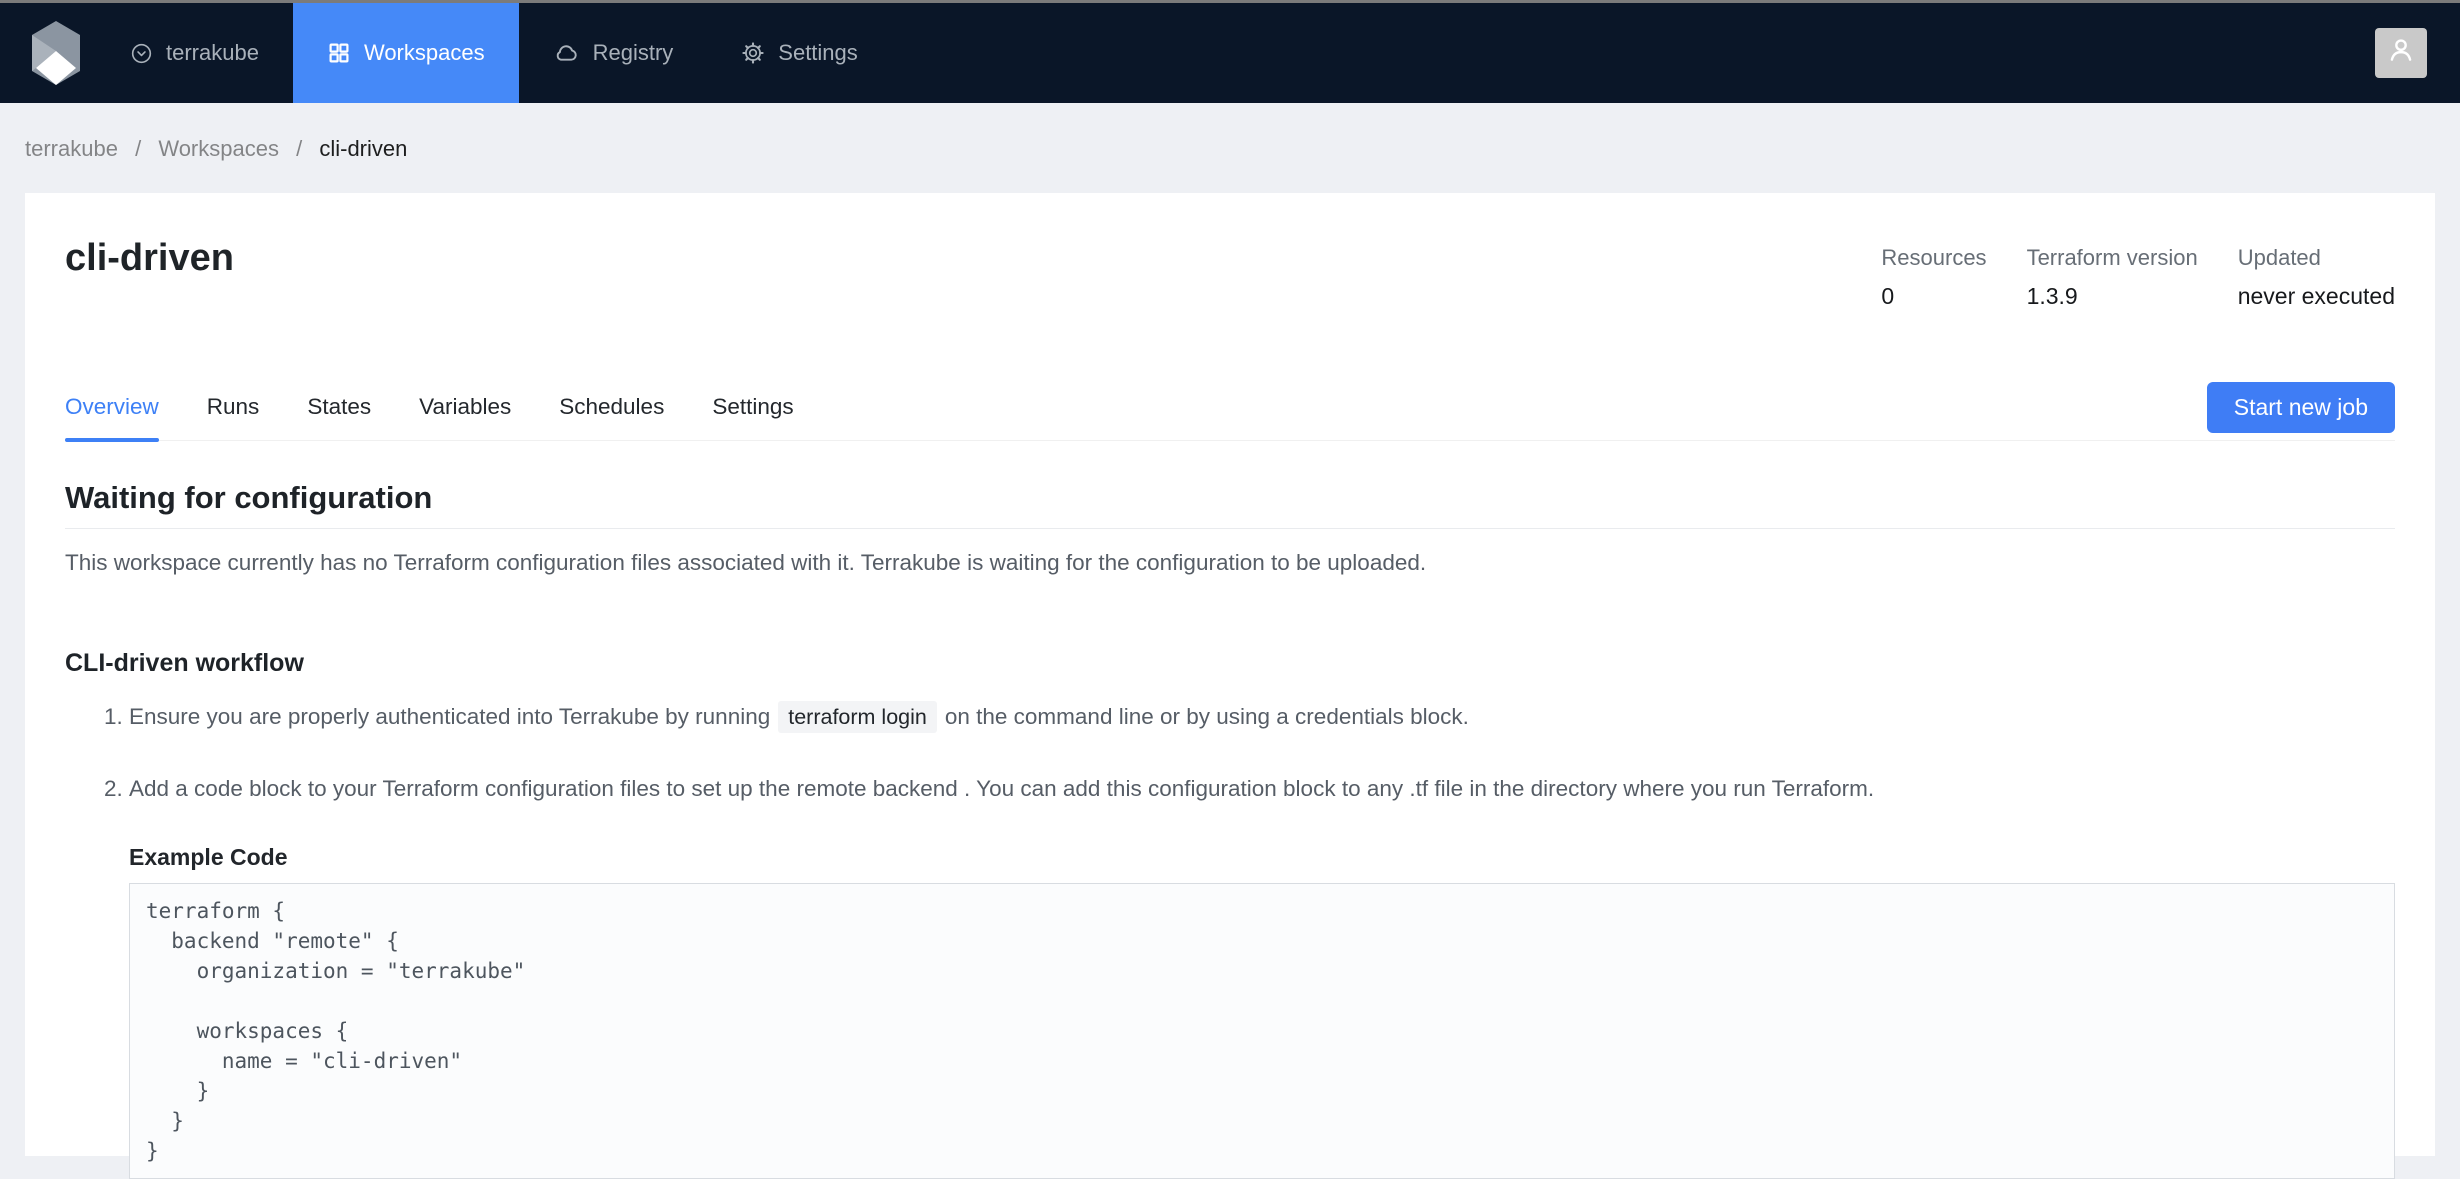  What do you see at coordinates (112, 412) in the screenshot?
I see `tab-overview: Overview` at bounding box center [112, 412].